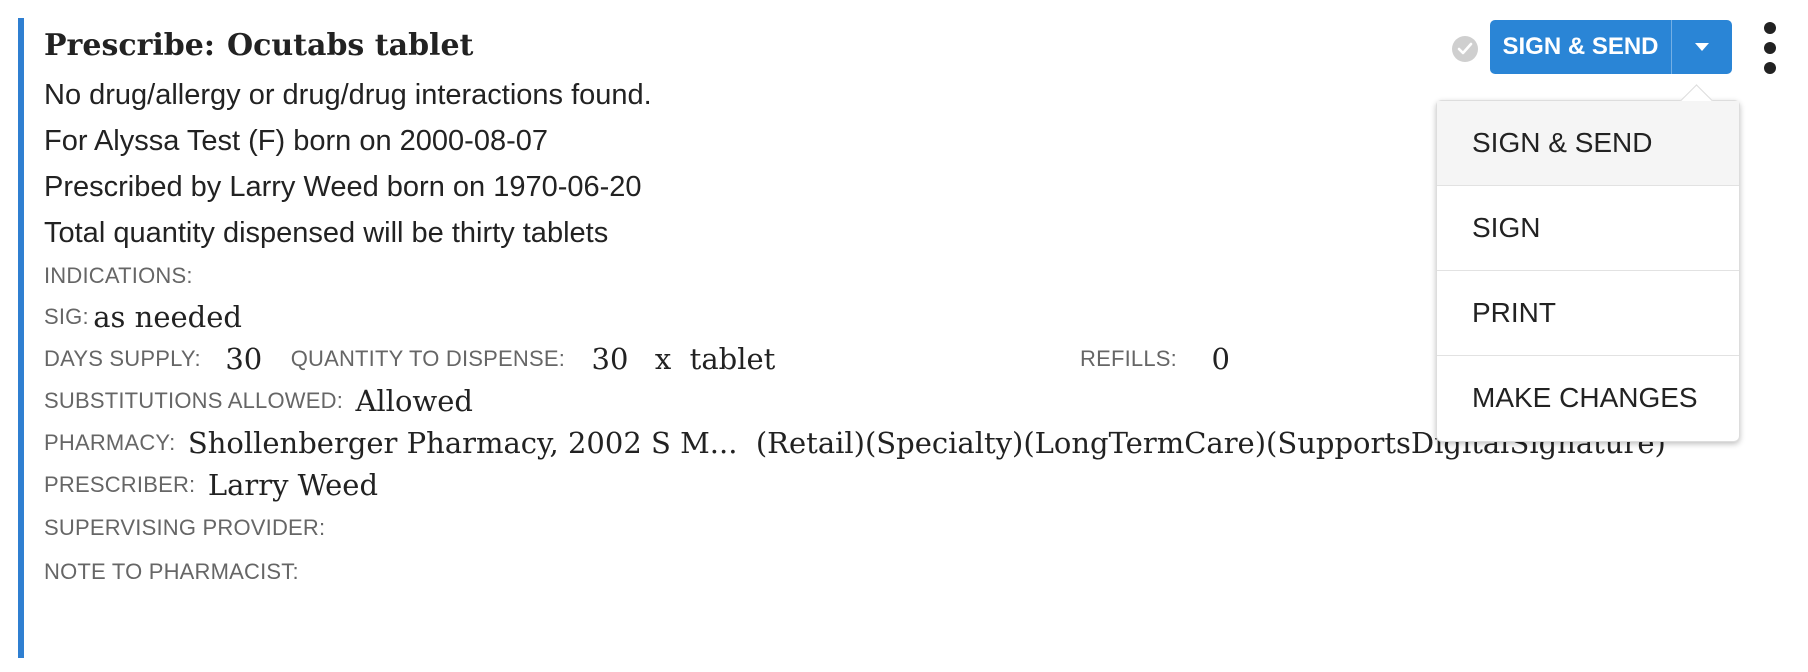  Describe the element at coordinates (1581, 47) in the screenshot. I see `sign-send-button: SIGN & SEND` at that location.